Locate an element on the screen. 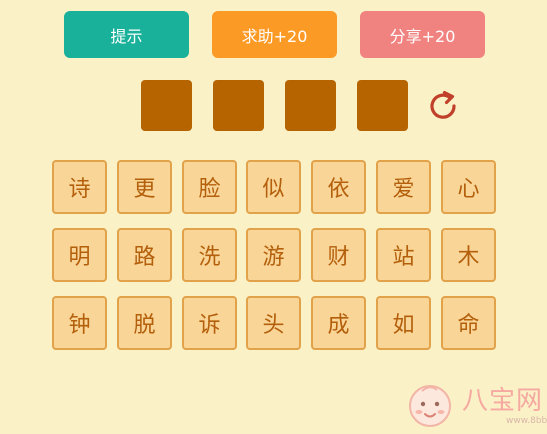 The image size is (547, 434). character-tile: 脸 is located at coordinates (209, 187).